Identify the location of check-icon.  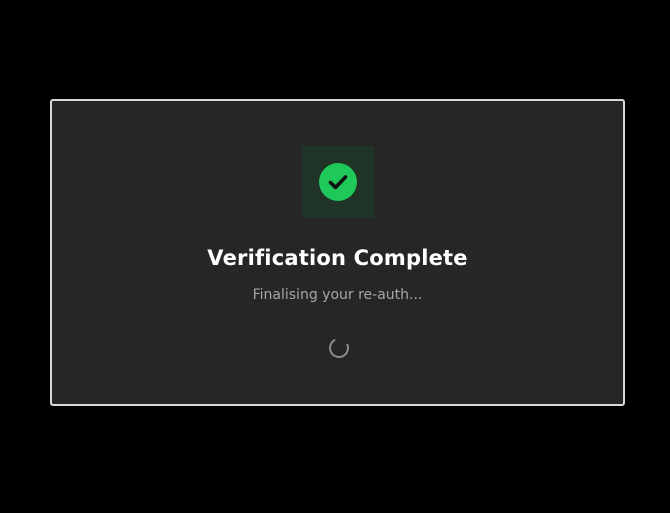
(338, 182).